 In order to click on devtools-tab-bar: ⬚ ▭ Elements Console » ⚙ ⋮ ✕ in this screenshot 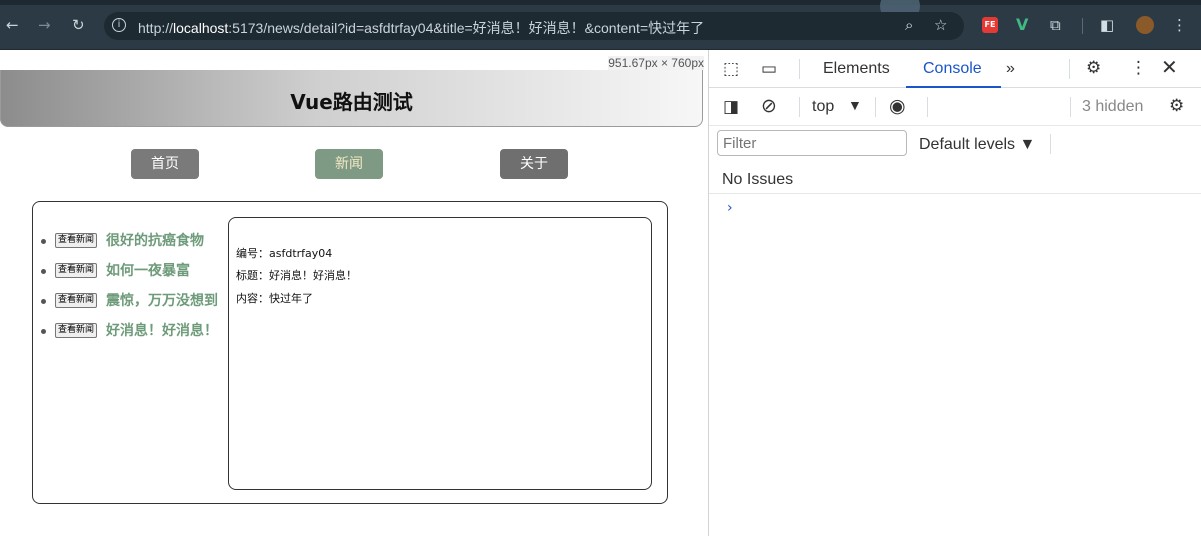, I will do `click(955, 69)`.